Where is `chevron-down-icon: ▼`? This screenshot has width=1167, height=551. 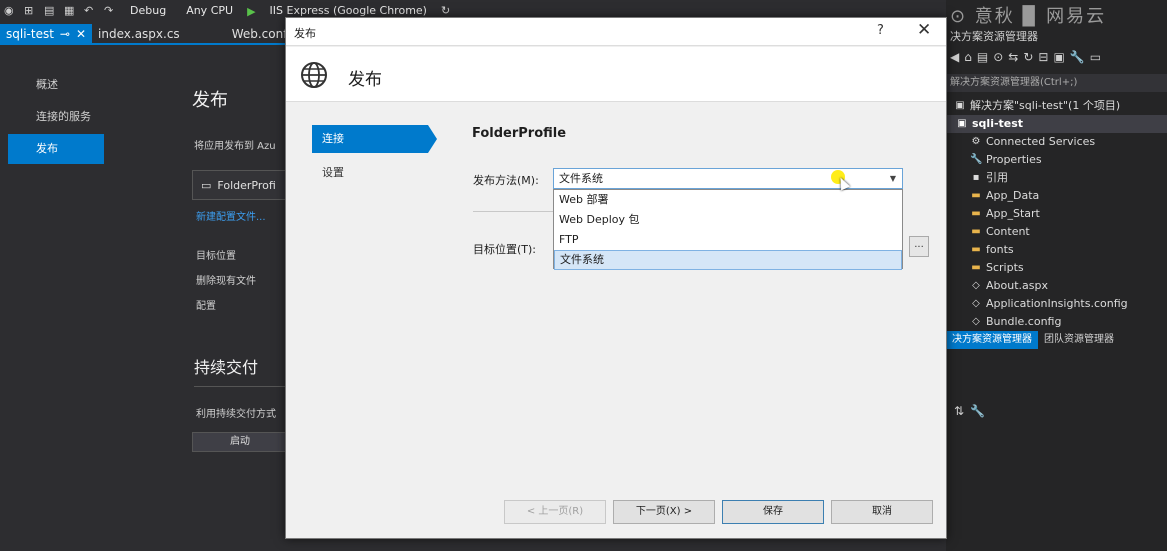
chevron-down-icon: ▼ is located at coordinates (892, 178).